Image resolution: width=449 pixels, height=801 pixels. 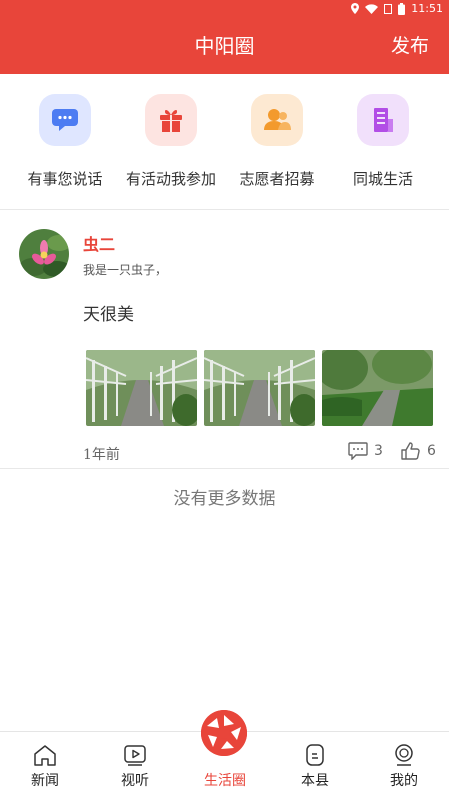 I want to click on tab-county: 本县, so click(x=315, y=766).